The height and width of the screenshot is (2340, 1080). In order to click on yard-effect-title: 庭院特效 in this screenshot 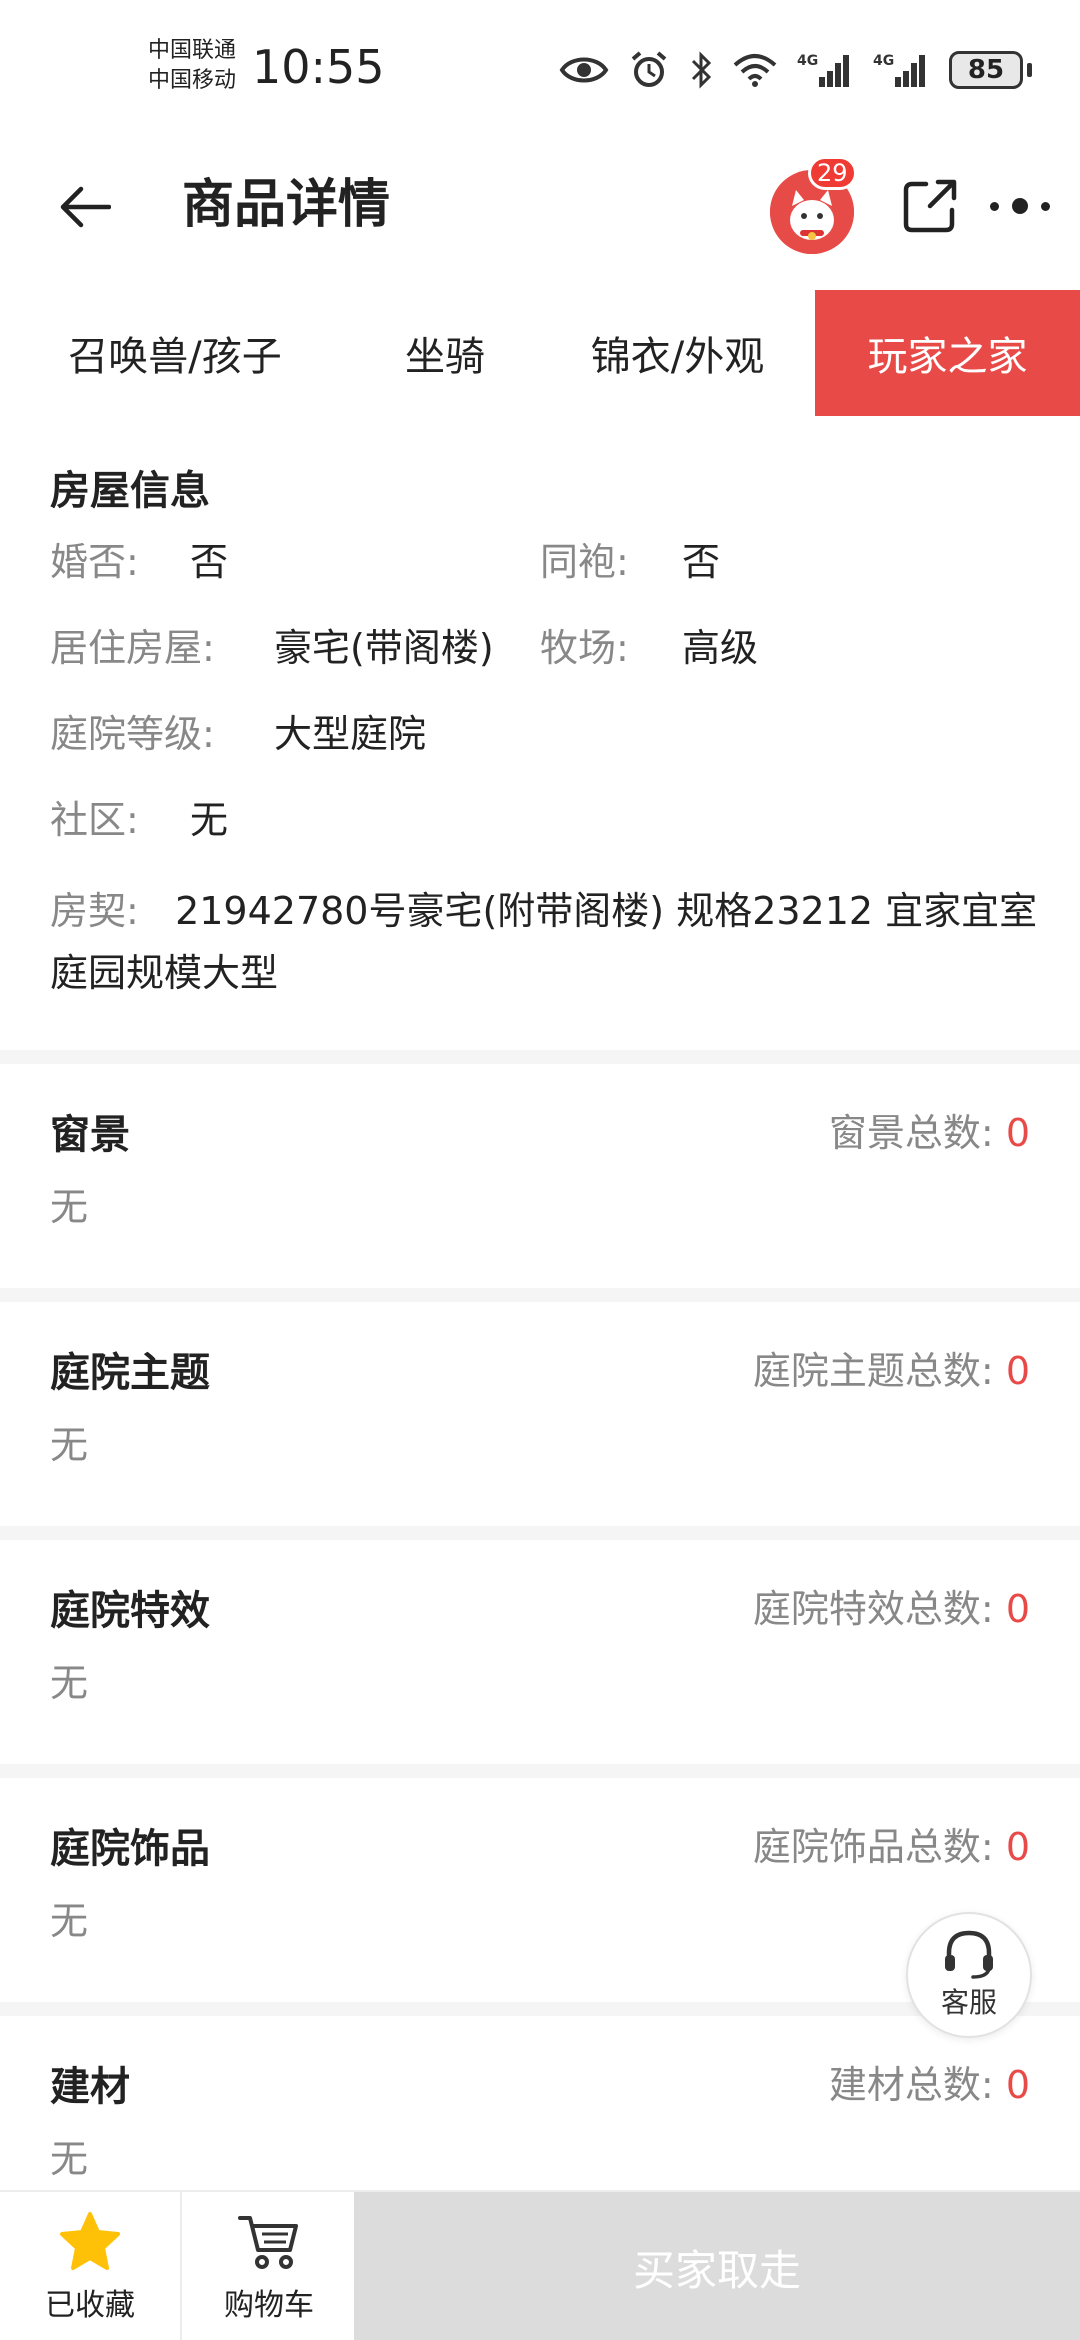, I will do `click(130, 1611)`.